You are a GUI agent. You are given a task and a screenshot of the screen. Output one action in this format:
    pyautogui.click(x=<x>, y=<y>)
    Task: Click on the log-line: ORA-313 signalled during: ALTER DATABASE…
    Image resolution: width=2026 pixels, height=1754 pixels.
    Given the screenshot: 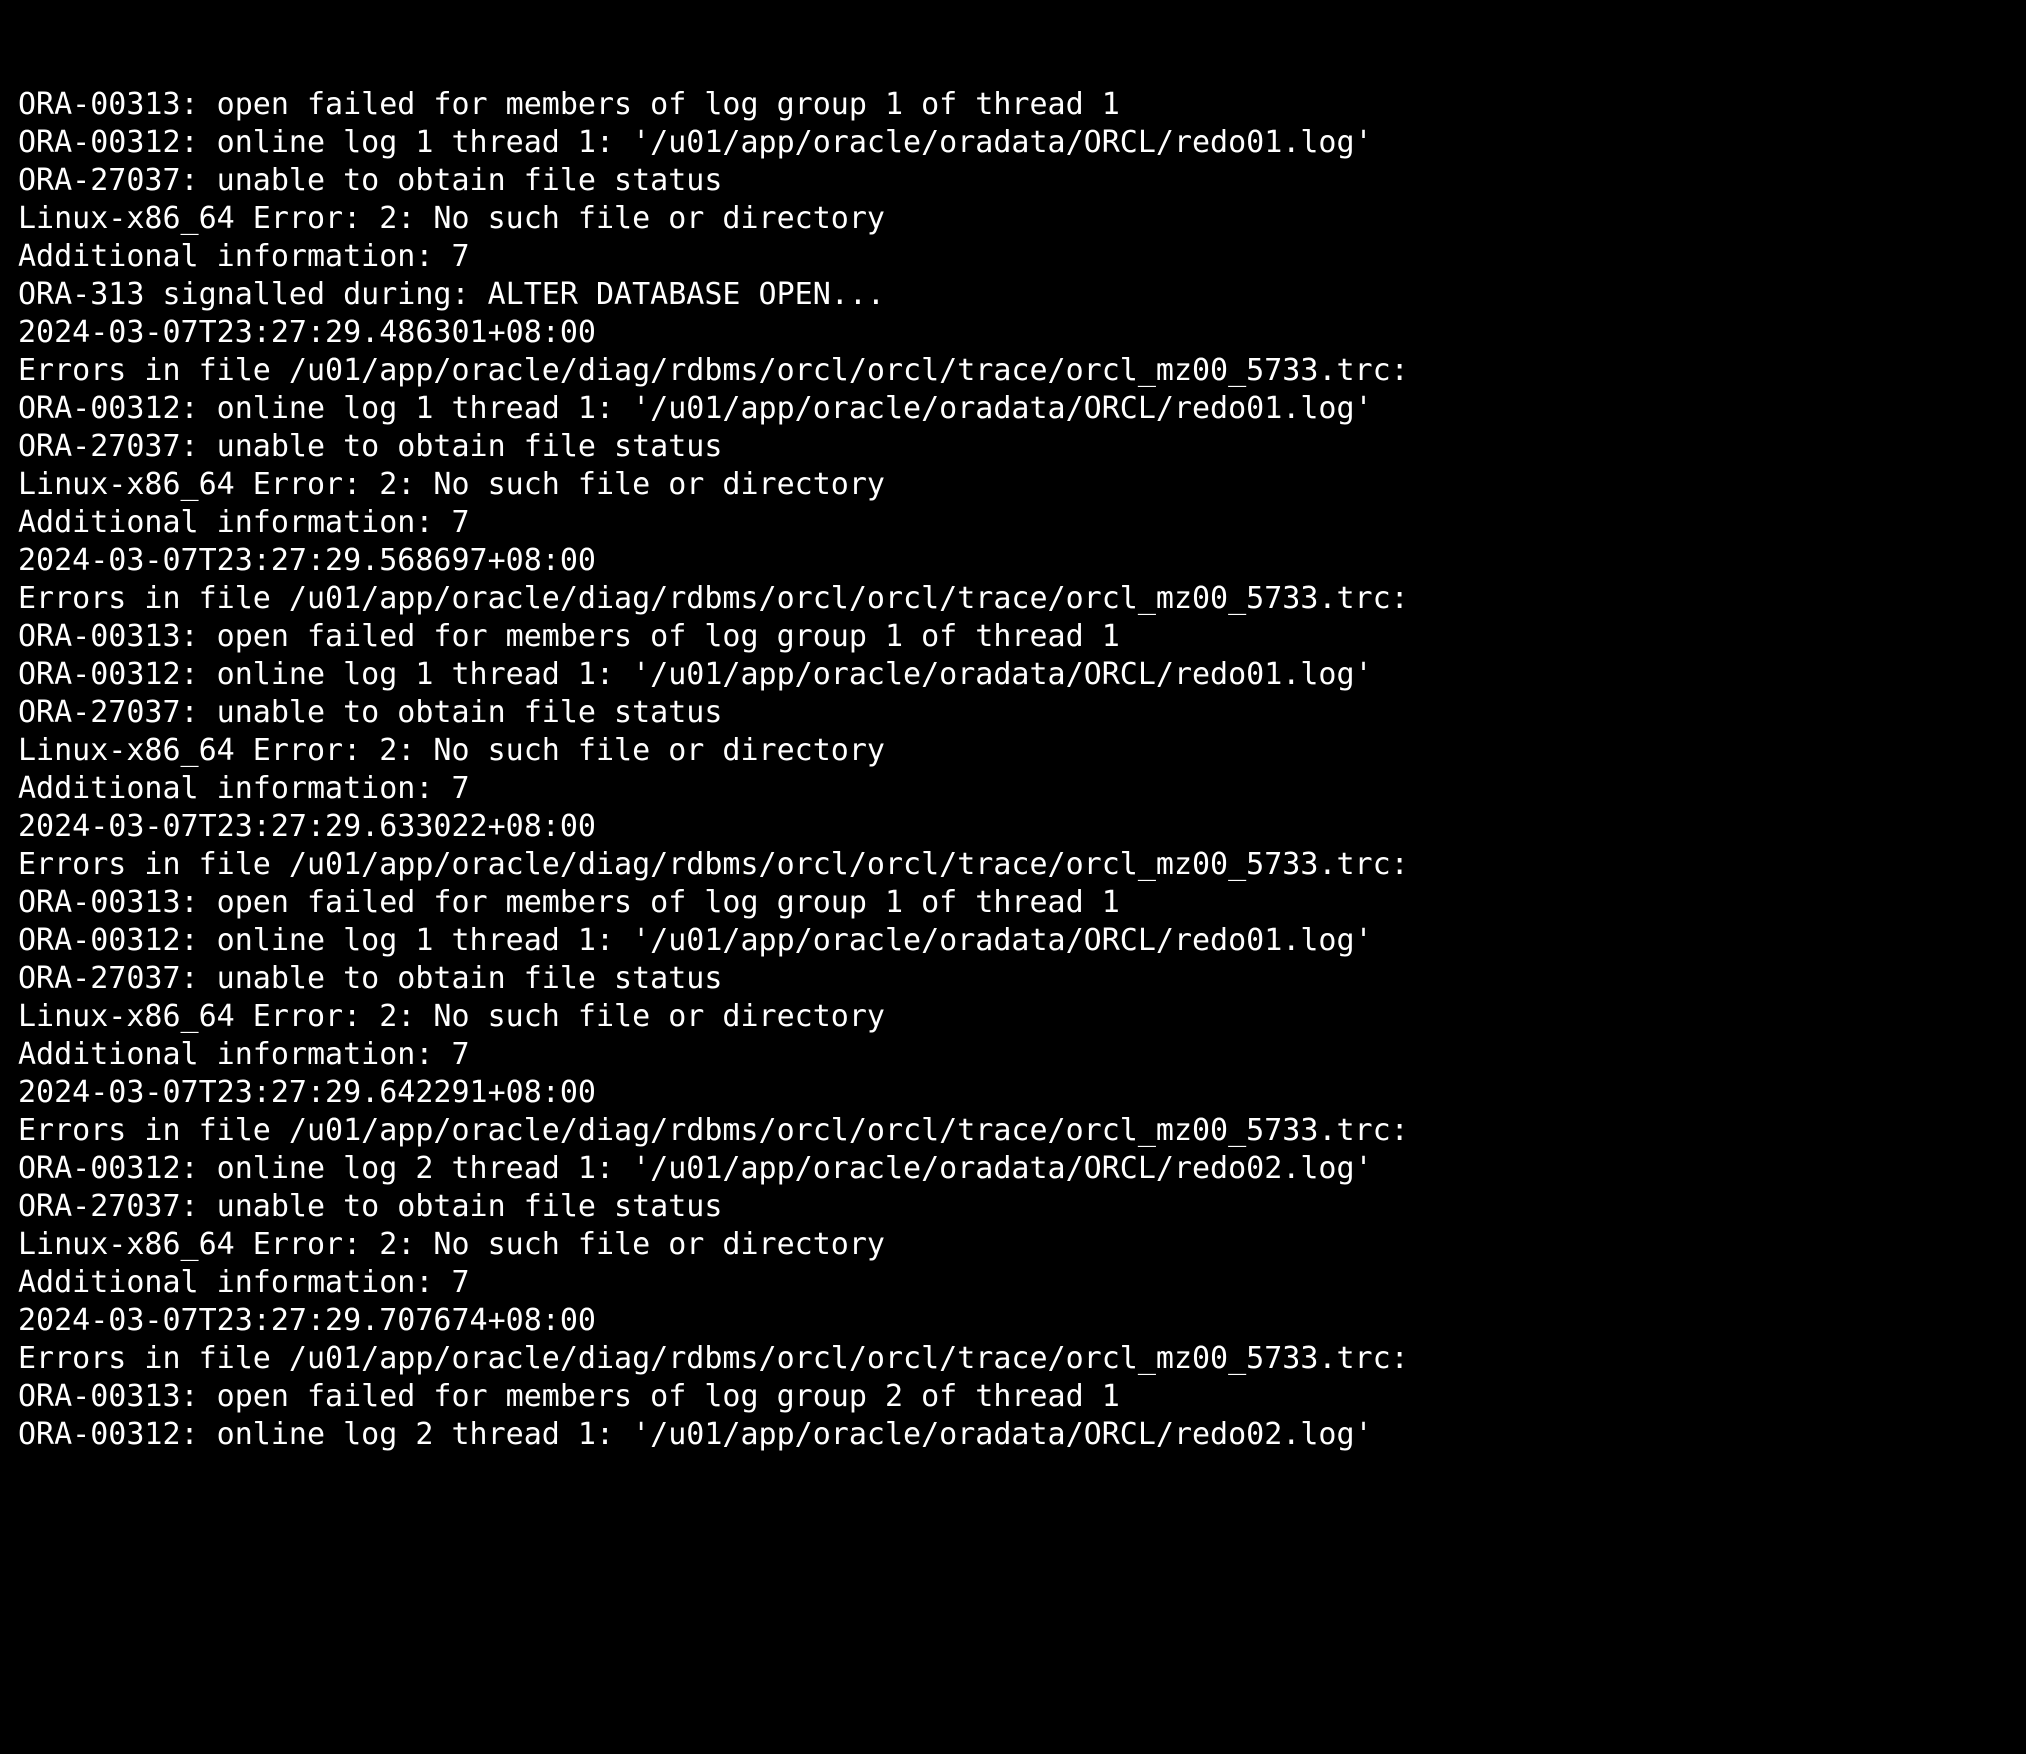 What is the action you would take?
    pyautogui.click(x=451, y=294)
    